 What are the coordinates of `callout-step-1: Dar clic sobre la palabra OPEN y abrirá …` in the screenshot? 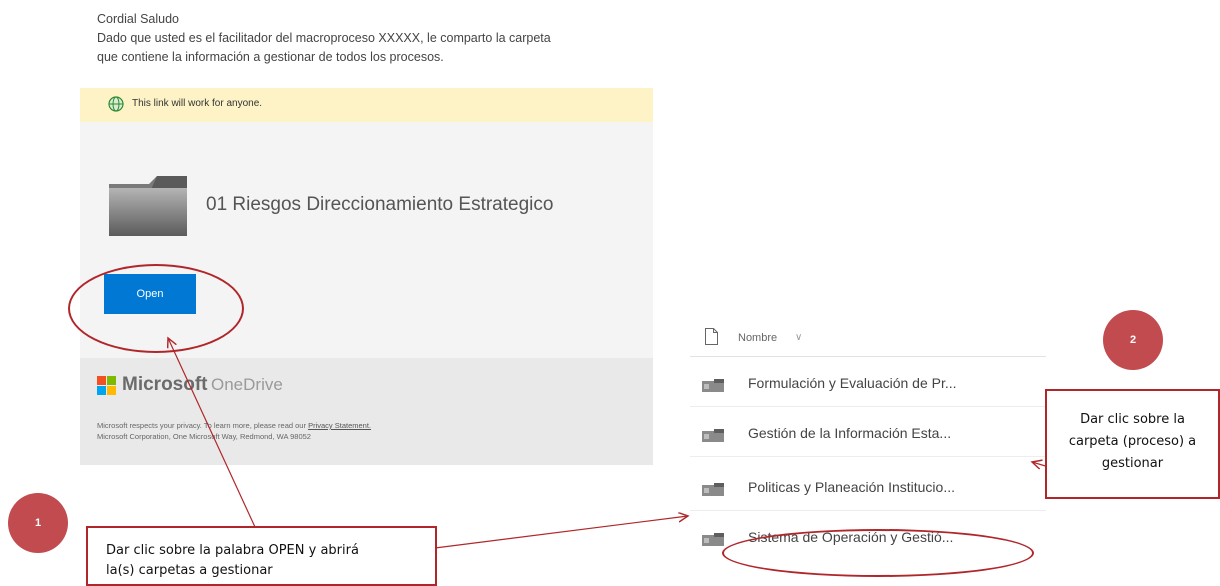 It's located at (261, 556).